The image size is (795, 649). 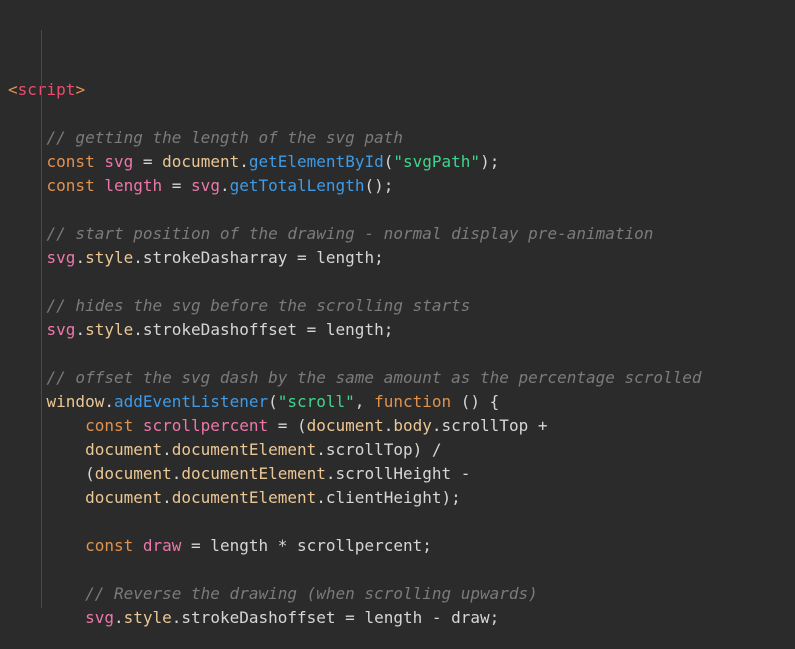 I want to click on variable-token: draw, so click(x=162, y=545).